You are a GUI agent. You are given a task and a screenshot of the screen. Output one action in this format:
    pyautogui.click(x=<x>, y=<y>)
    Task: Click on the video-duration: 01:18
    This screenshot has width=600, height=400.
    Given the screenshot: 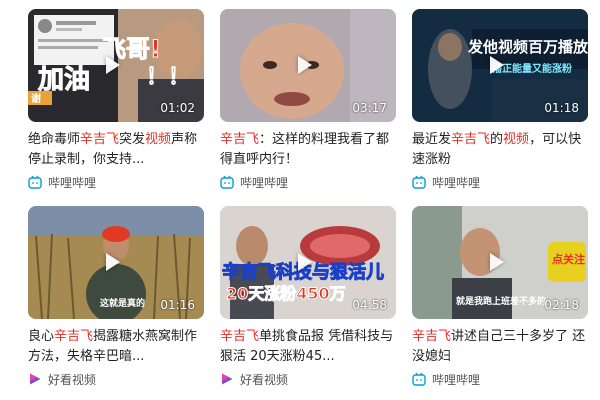 What is the action you would take?
    pyautogui.click(x=561, y=108)
    